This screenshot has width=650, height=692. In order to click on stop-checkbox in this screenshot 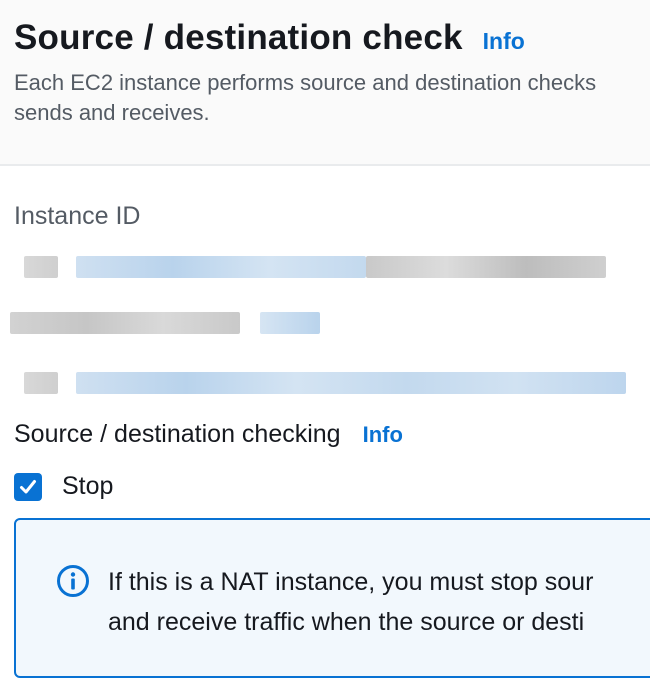, I will do `click(28, 486)`.